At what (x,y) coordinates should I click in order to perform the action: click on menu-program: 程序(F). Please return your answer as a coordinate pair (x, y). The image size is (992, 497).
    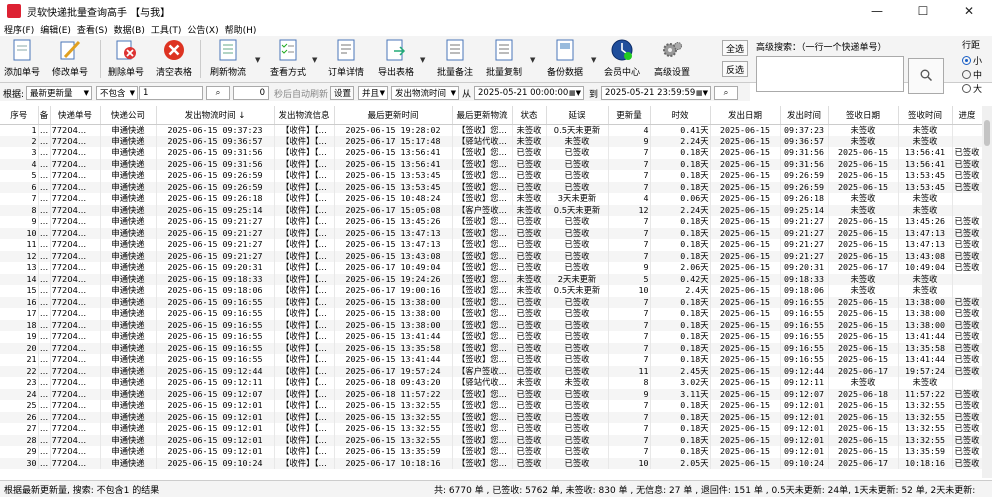
    Looking at the image, I should click on (19, 29).